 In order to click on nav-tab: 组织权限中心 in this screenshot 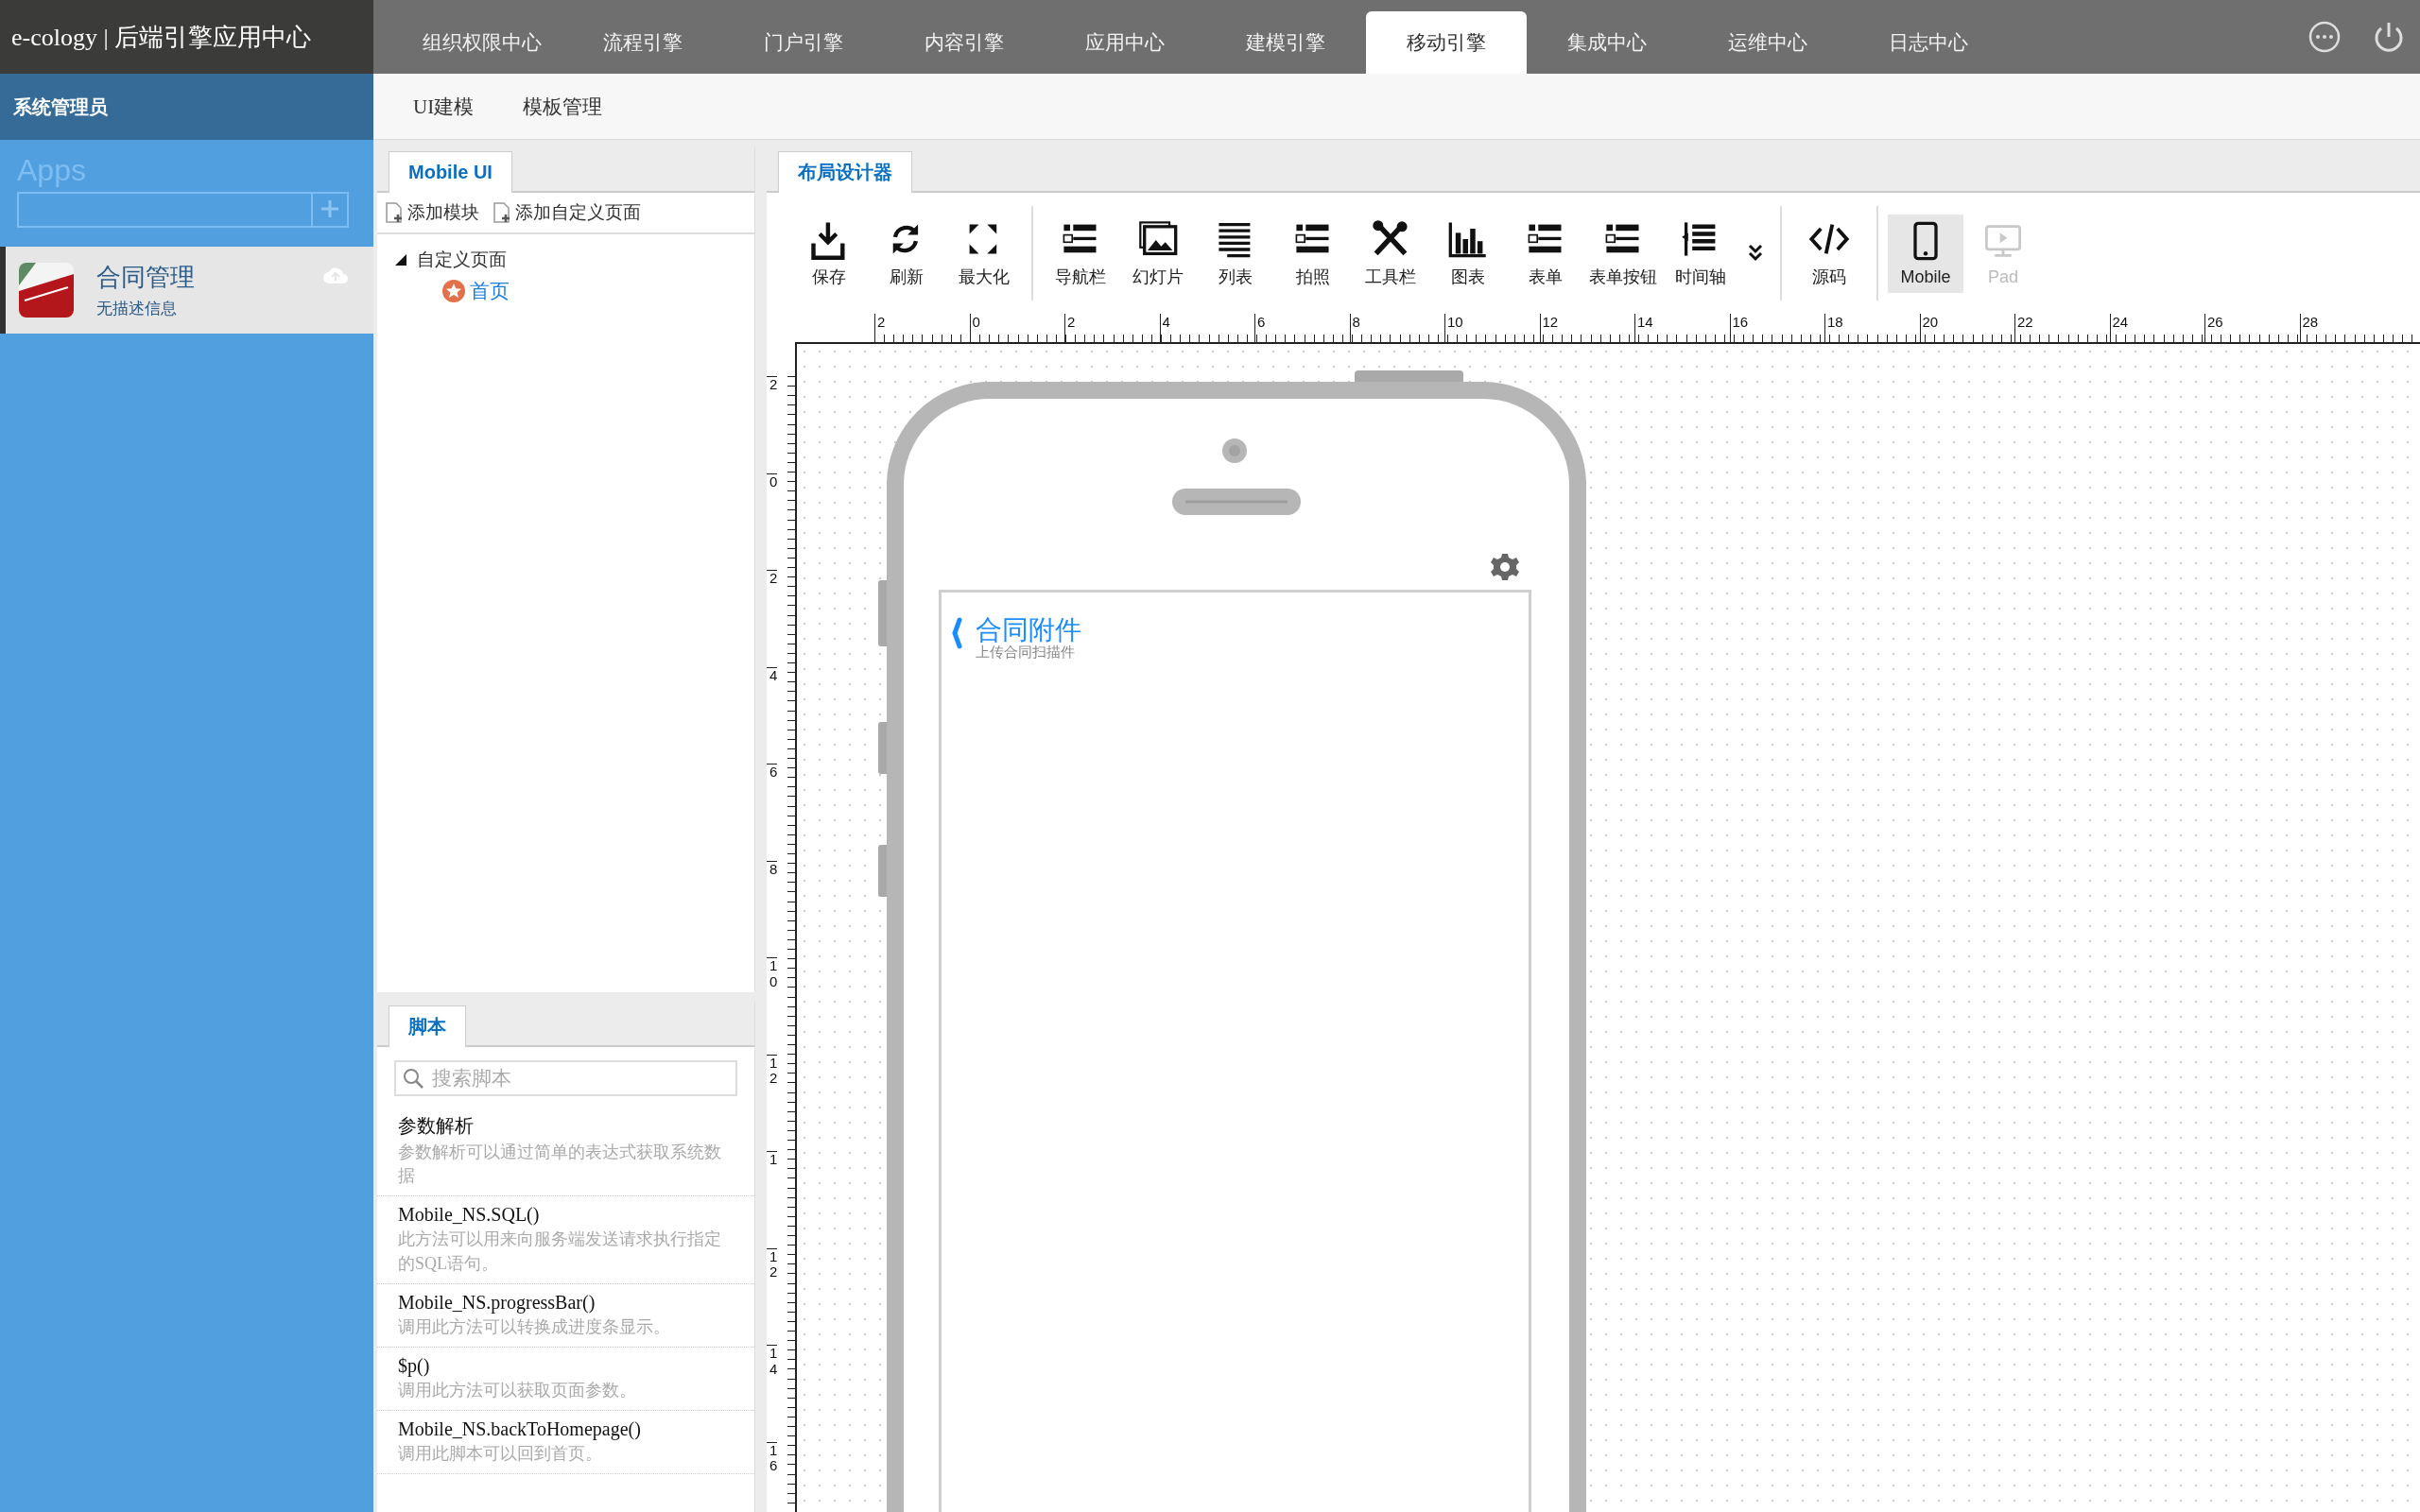, I will do `click(482, 42)`.